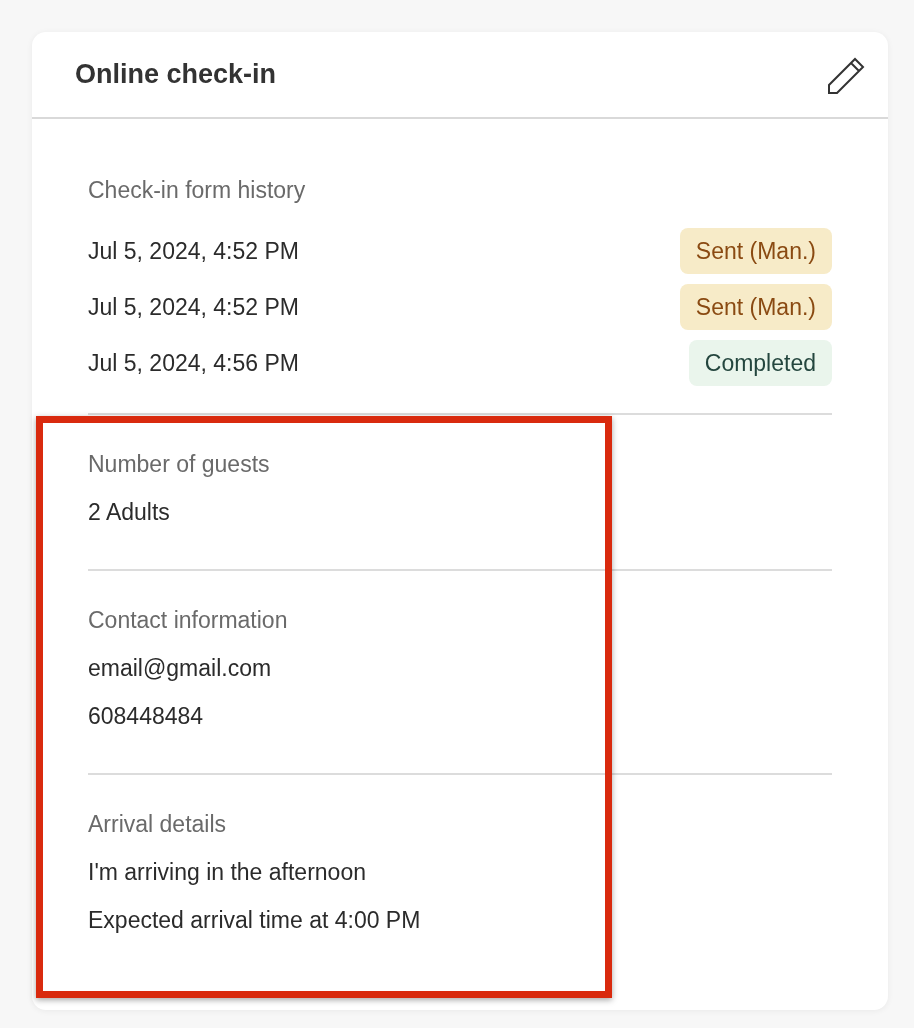 The image size is (914, 1028). I want to click on status-badge: Completed, so click(760, 363).